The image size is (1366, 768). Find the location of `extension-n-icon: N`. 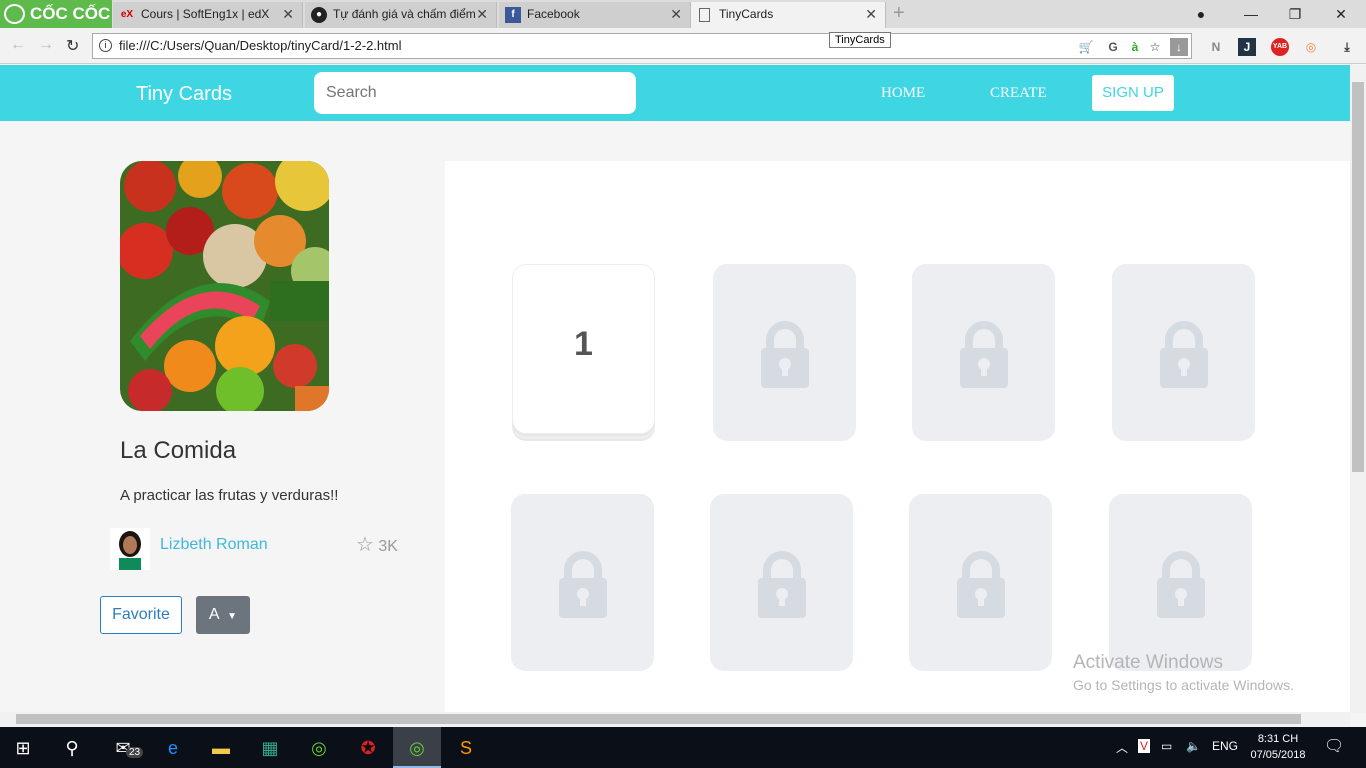

extension-n-icon: N is located at coordinates (1216, 47).